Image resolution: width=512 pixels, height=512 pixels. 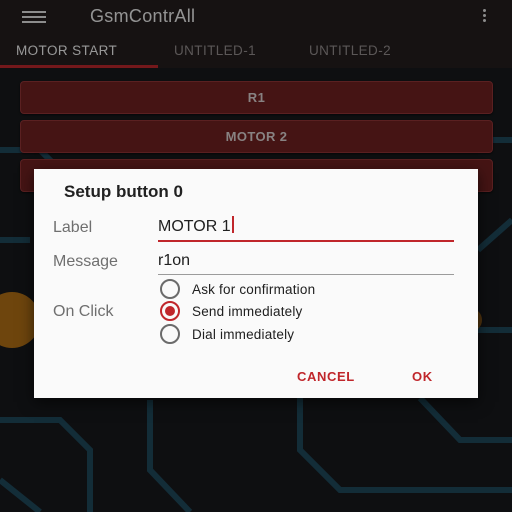 What do you see at coordinates (422, 376) in the screenshot?
I see `ok-button: OK` at bounding box center [422, 376].